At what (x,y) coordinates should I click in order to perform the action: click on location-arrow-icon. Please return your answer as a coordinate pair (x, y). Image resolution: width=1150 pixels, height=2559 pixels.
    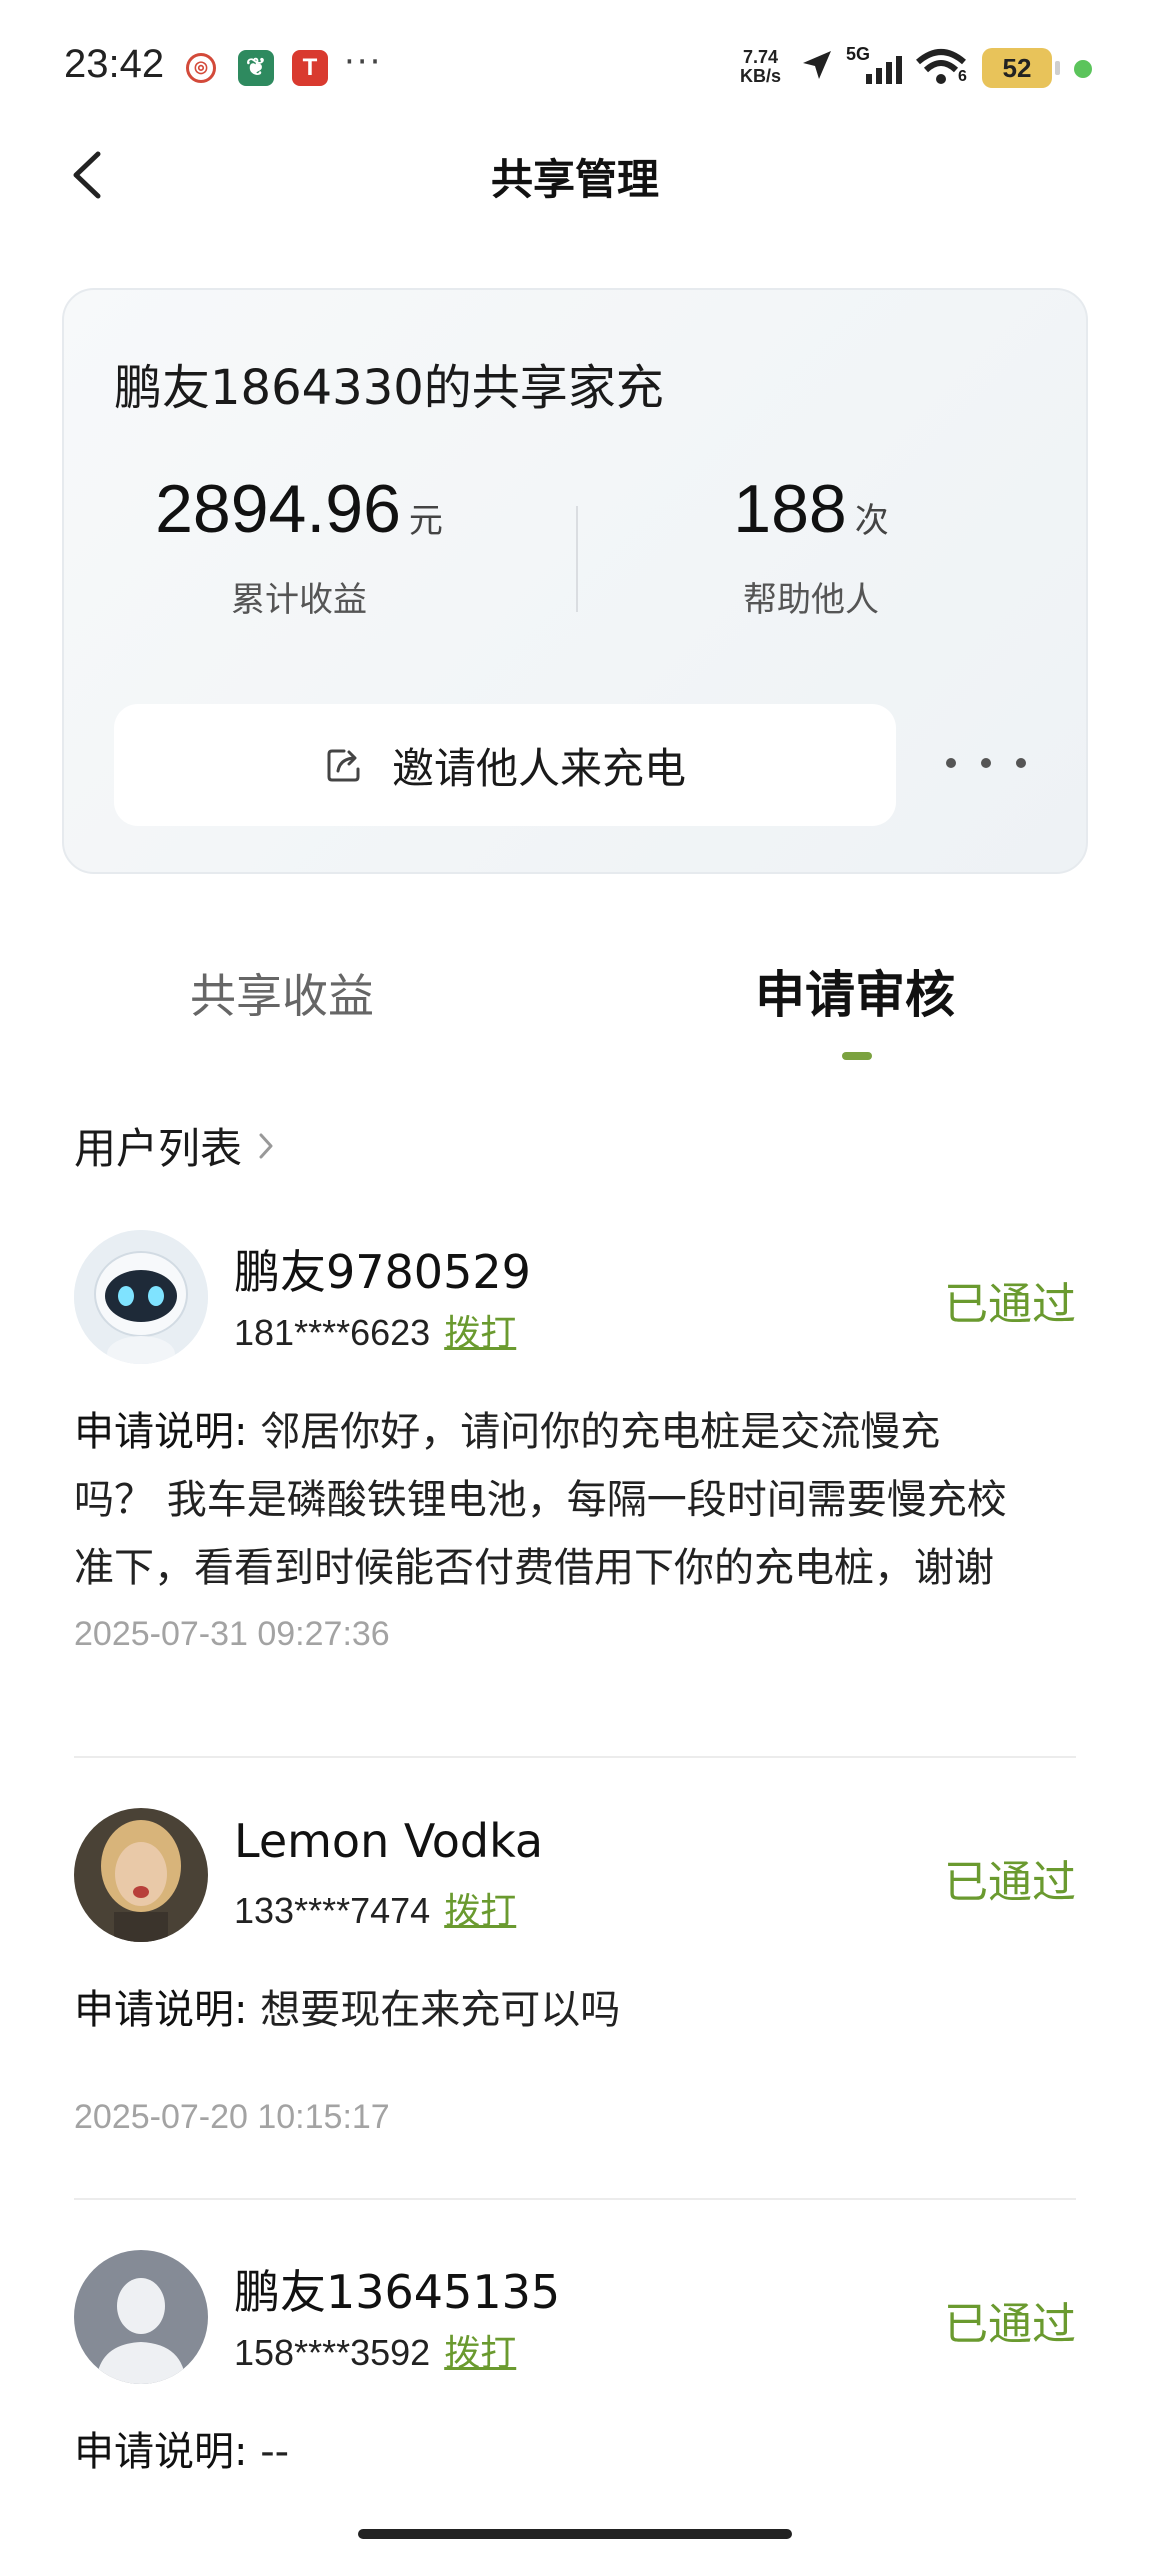
    Looking at the image, I should click on (817, 65).